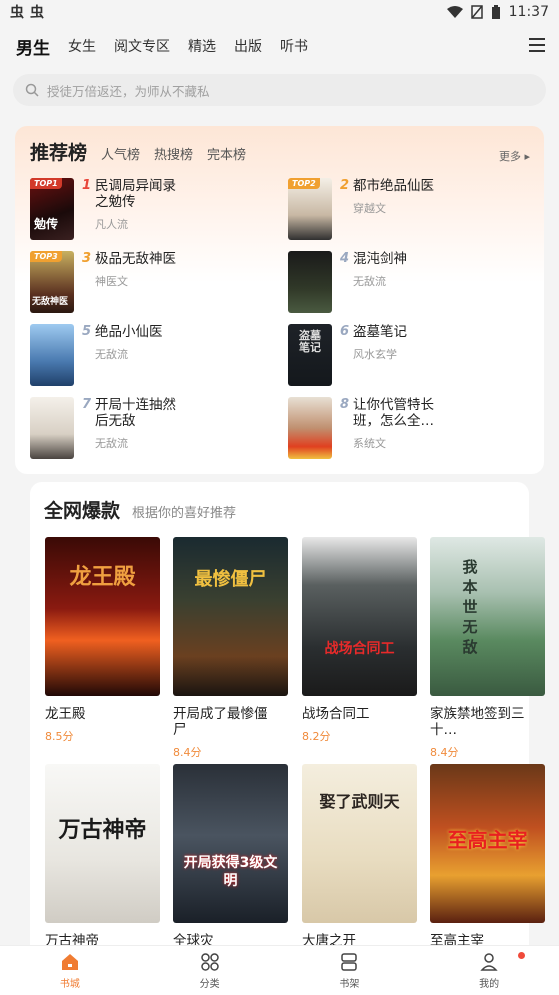  What do you see at coordinates (65, 714) in the screenshot?
I see `book-title: 龙王殿` at bounding box center [65, 714].